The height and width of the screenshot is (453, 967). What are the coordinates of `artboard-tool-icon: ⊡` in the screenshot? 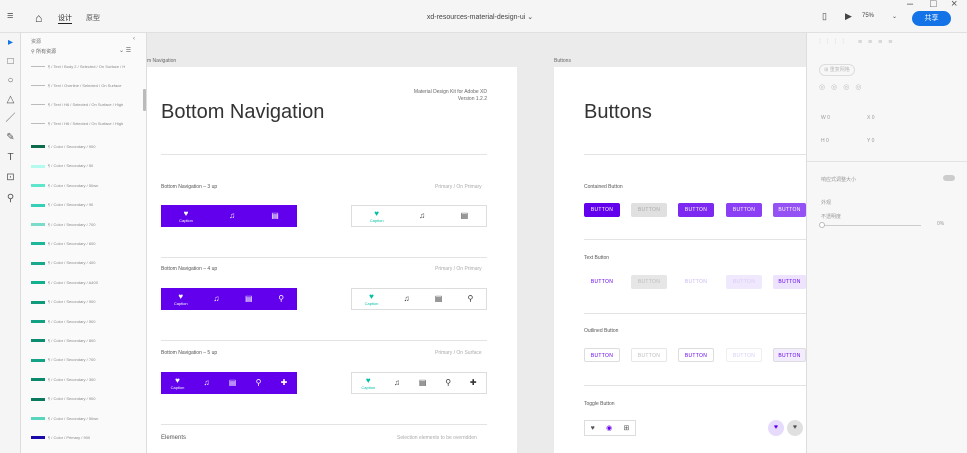 It's located at (10, 178).